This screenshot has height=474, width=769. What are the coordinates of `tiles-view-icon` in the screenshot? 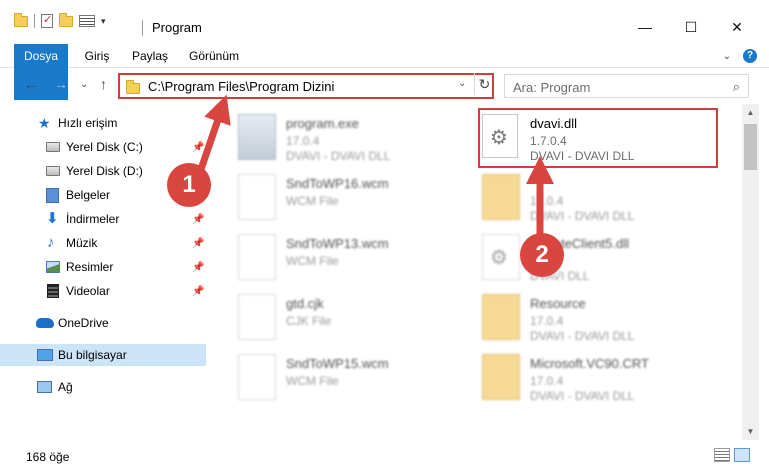 It's located at (742, 455).